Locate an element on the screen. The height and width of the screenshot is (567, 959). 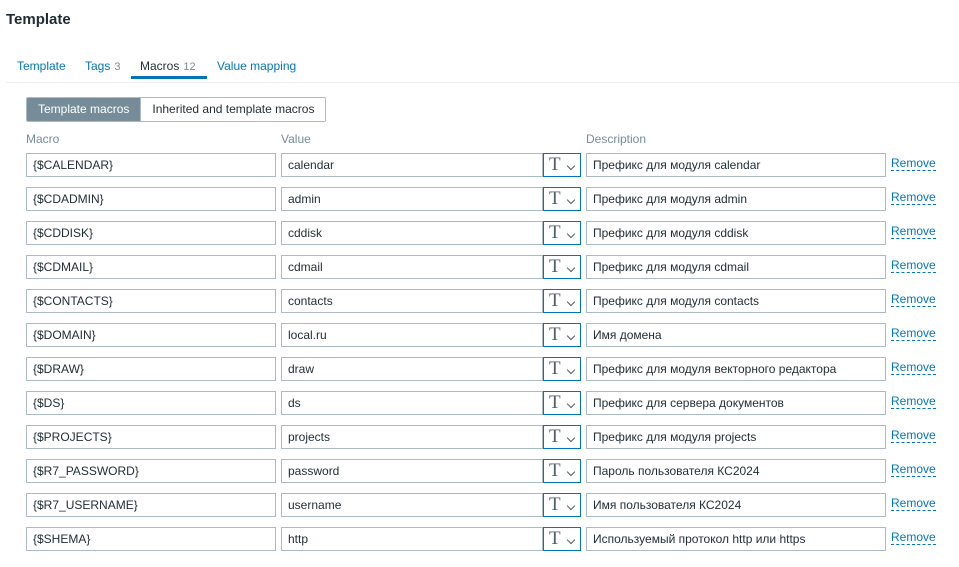
macro-description-input: Префикс для модуля admin is located at coordinates (736, 199).